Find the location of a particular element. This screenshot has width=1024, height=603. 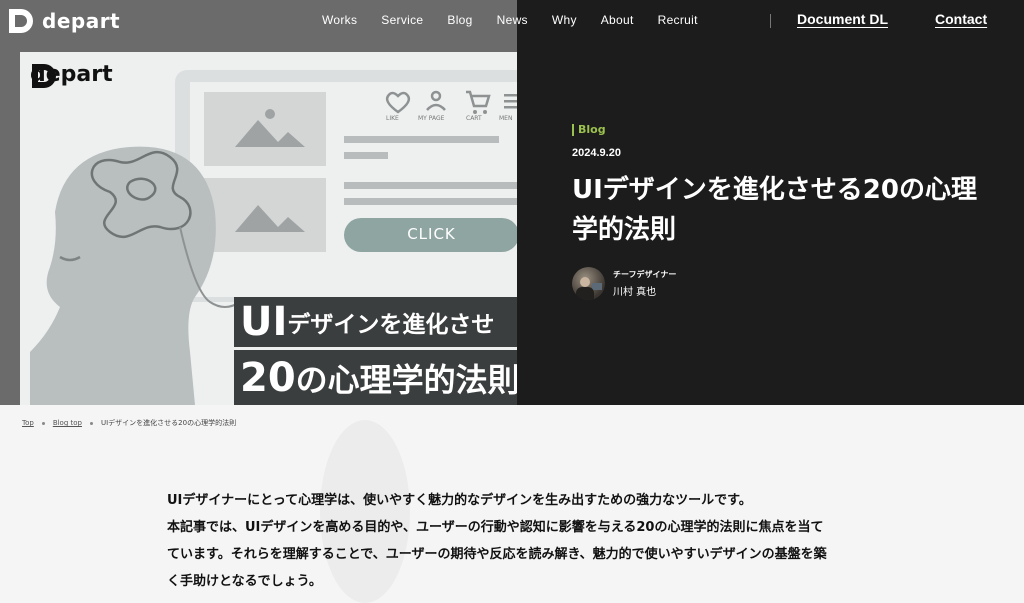

breadcrumb: Top Blog top UIデザインを進化させる20の心理学的法則 is located at coordinates (129, 423).